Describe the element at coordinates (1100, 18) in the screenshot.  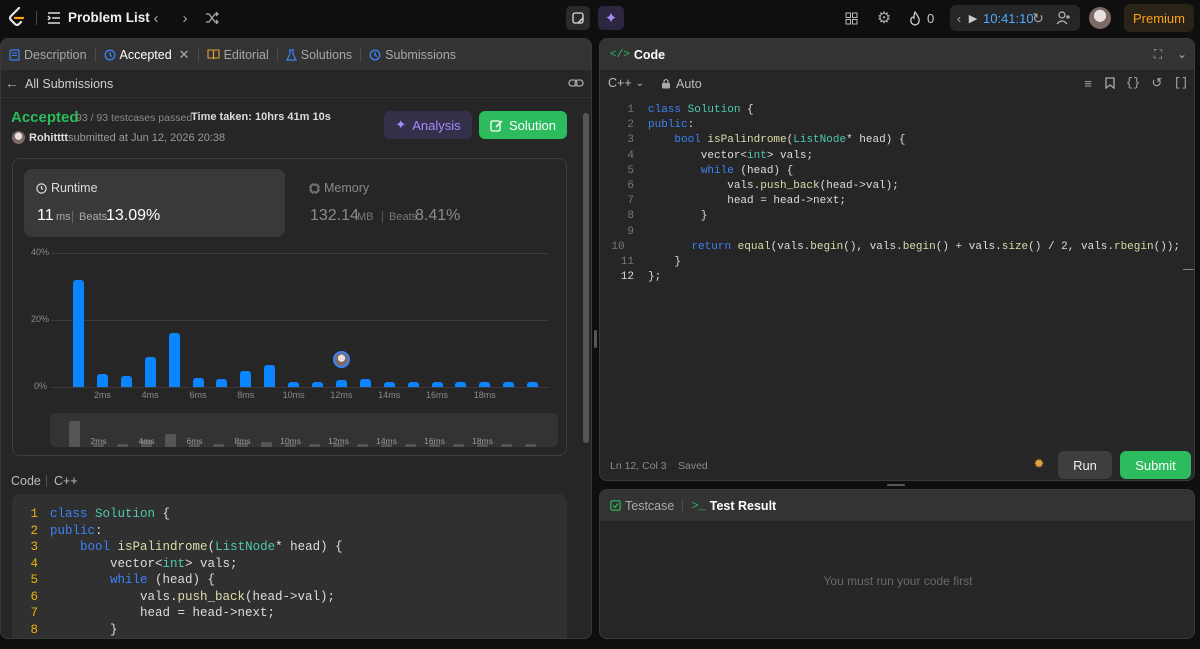
I see `avatar` at that location.